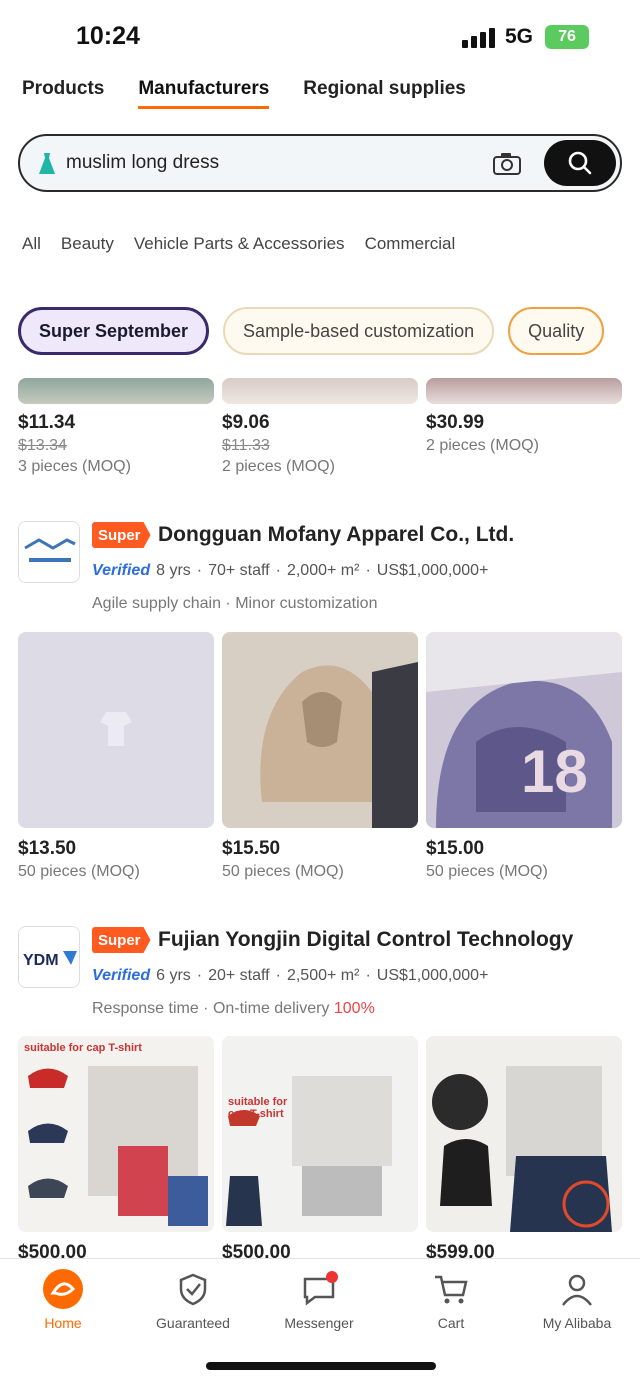 This screenshot has height=1383, width=640. Describe the element at coordinates (554, 771) in the screenshot. I see `svg-text: 18` at that location.